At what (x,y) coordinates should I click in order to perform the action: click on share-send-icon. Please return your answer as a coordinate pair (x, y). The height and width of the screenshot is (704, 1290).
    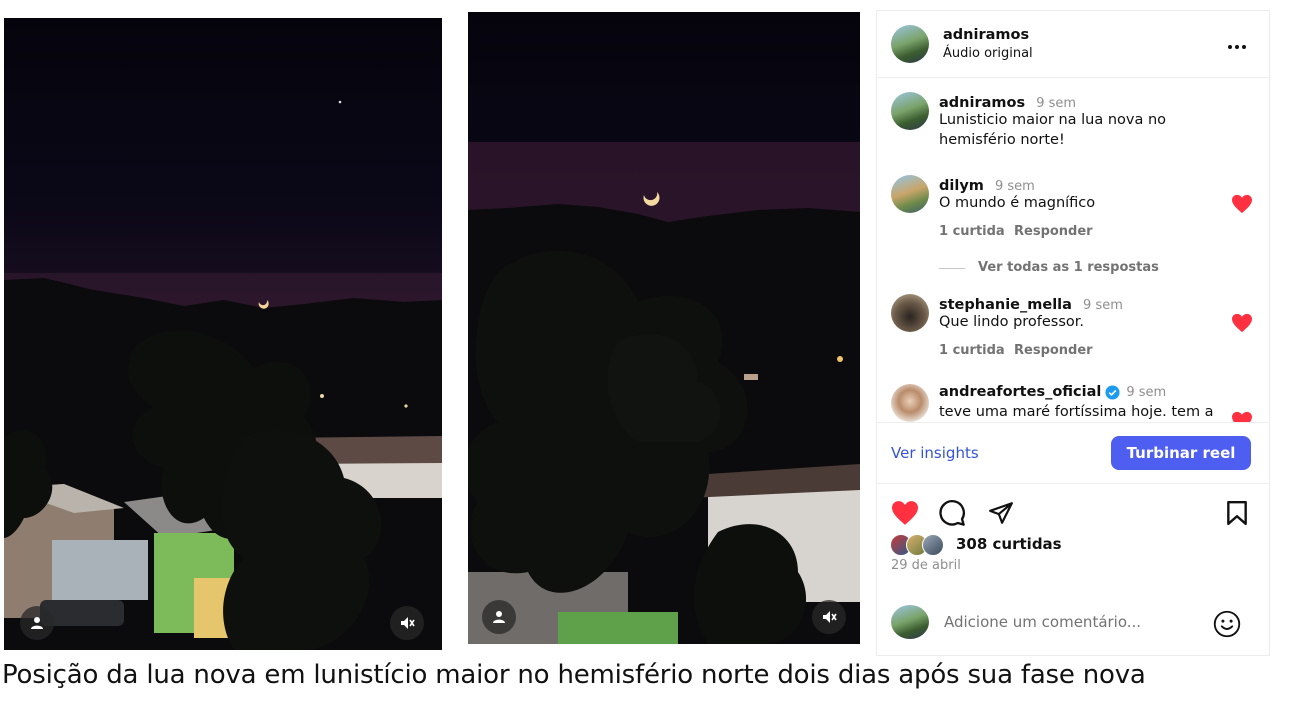
    Looking at the image, I should click on (1001, 513).